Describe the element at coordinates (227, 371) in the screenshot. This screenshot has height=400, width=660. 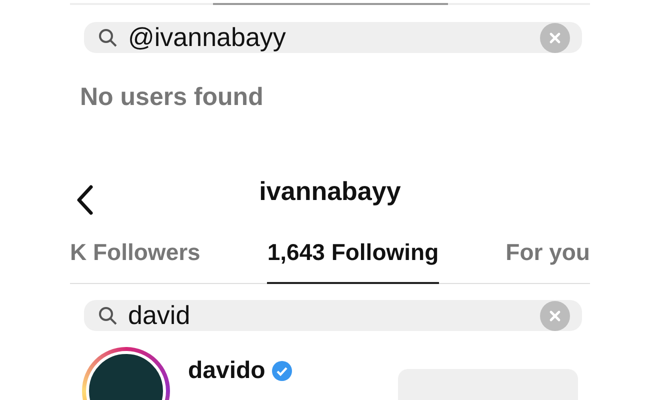
I see `username: davido` at that location.